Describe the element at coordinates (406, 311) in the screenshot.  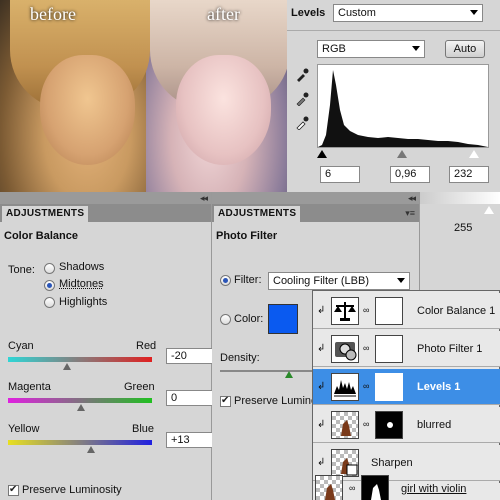
I see `layer-row: ↲ ∞ Color Balance 1` at that location.